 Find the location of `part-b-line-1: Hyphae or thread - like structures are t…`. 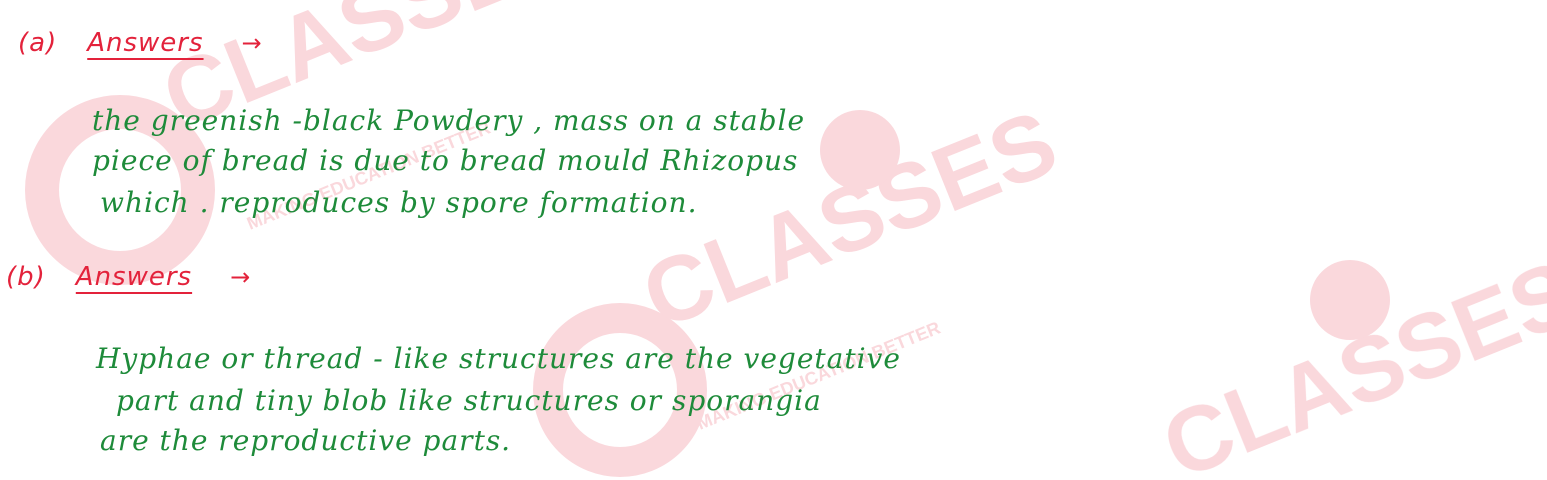

part-b-line-1: Hyphae or thread - like structures are t… is located at coordinates (498, 358).